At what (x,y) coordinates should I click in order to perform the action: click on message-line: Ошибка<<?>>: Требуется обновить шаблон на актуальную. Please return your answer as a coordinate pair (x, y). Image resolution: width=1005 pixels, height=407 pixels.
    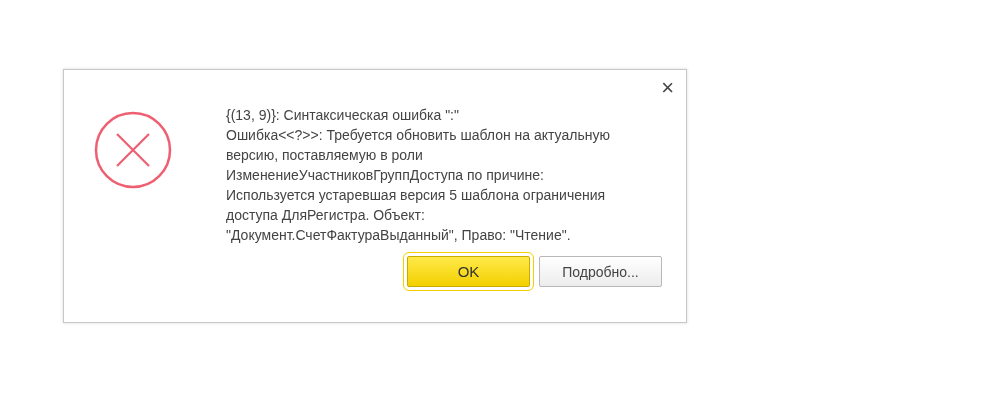
    Looking at the image, I should click on (418, 135).